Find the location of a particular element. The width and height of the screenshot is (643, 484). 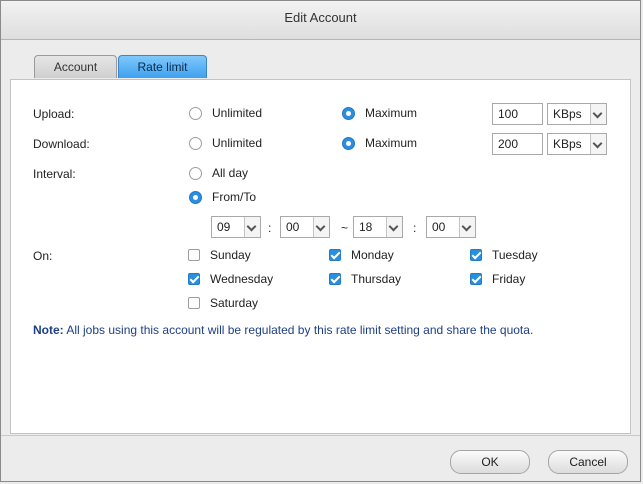

all-day-radio is located at coordinates (195, 173).